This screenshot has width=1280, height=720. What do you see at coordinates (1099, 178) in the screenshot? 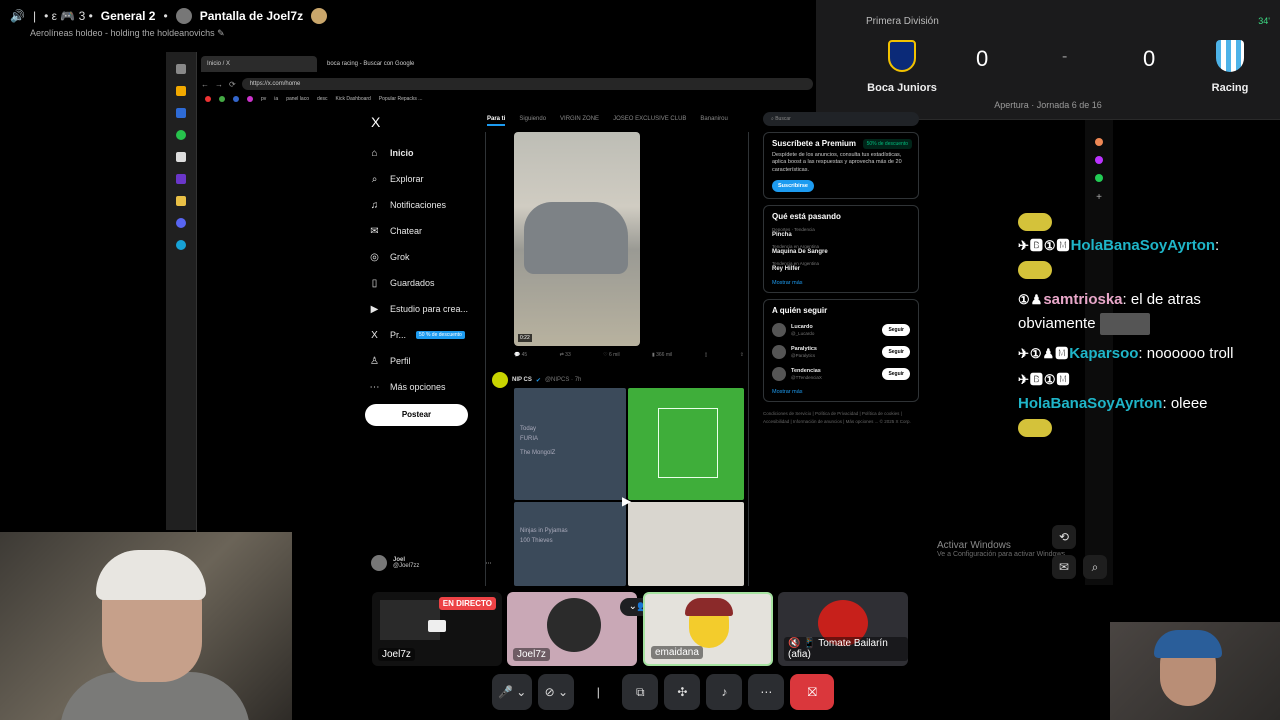
I see `whatsapp-icon` at bounding box center [1099, 178].